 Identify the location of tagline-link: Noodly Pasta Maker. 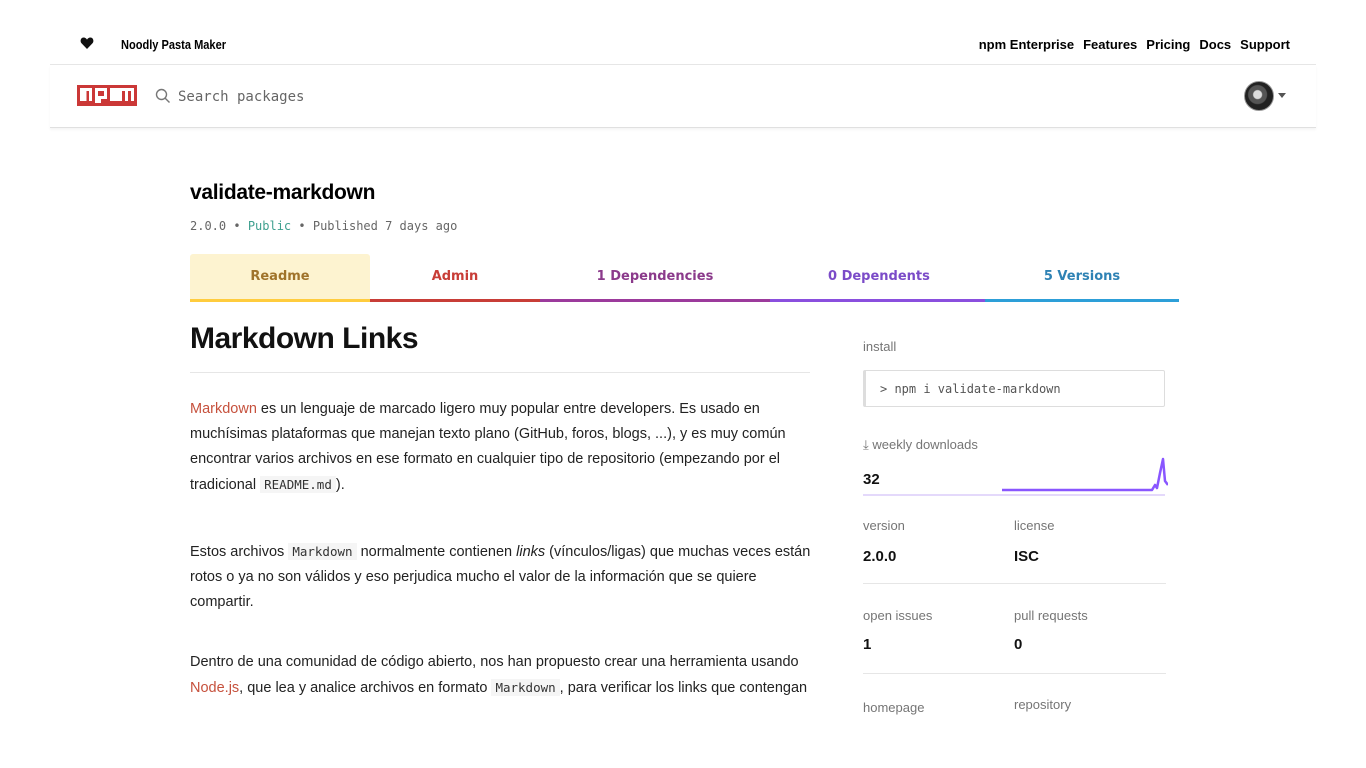
(173, 44).